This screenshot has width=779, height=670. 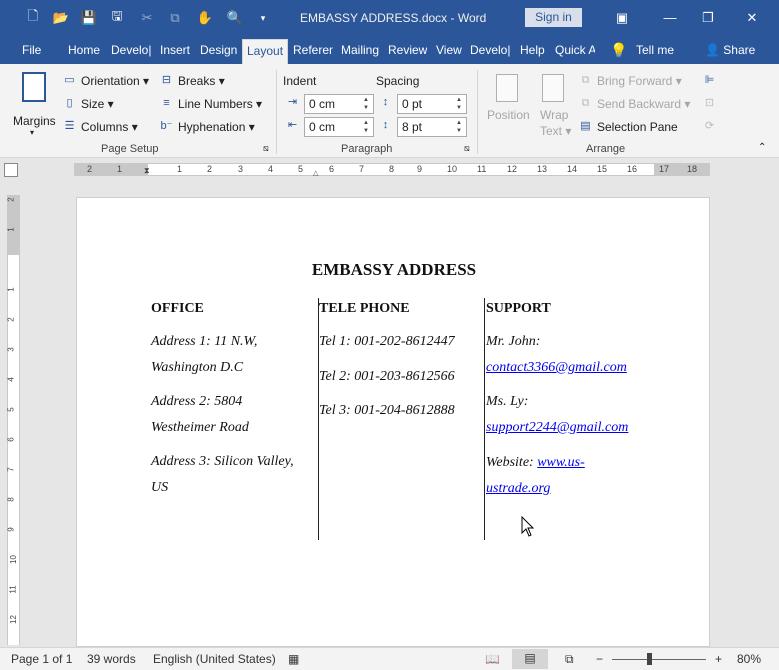 I want to click on restore-button: ❐, so click(x=708, y=18).